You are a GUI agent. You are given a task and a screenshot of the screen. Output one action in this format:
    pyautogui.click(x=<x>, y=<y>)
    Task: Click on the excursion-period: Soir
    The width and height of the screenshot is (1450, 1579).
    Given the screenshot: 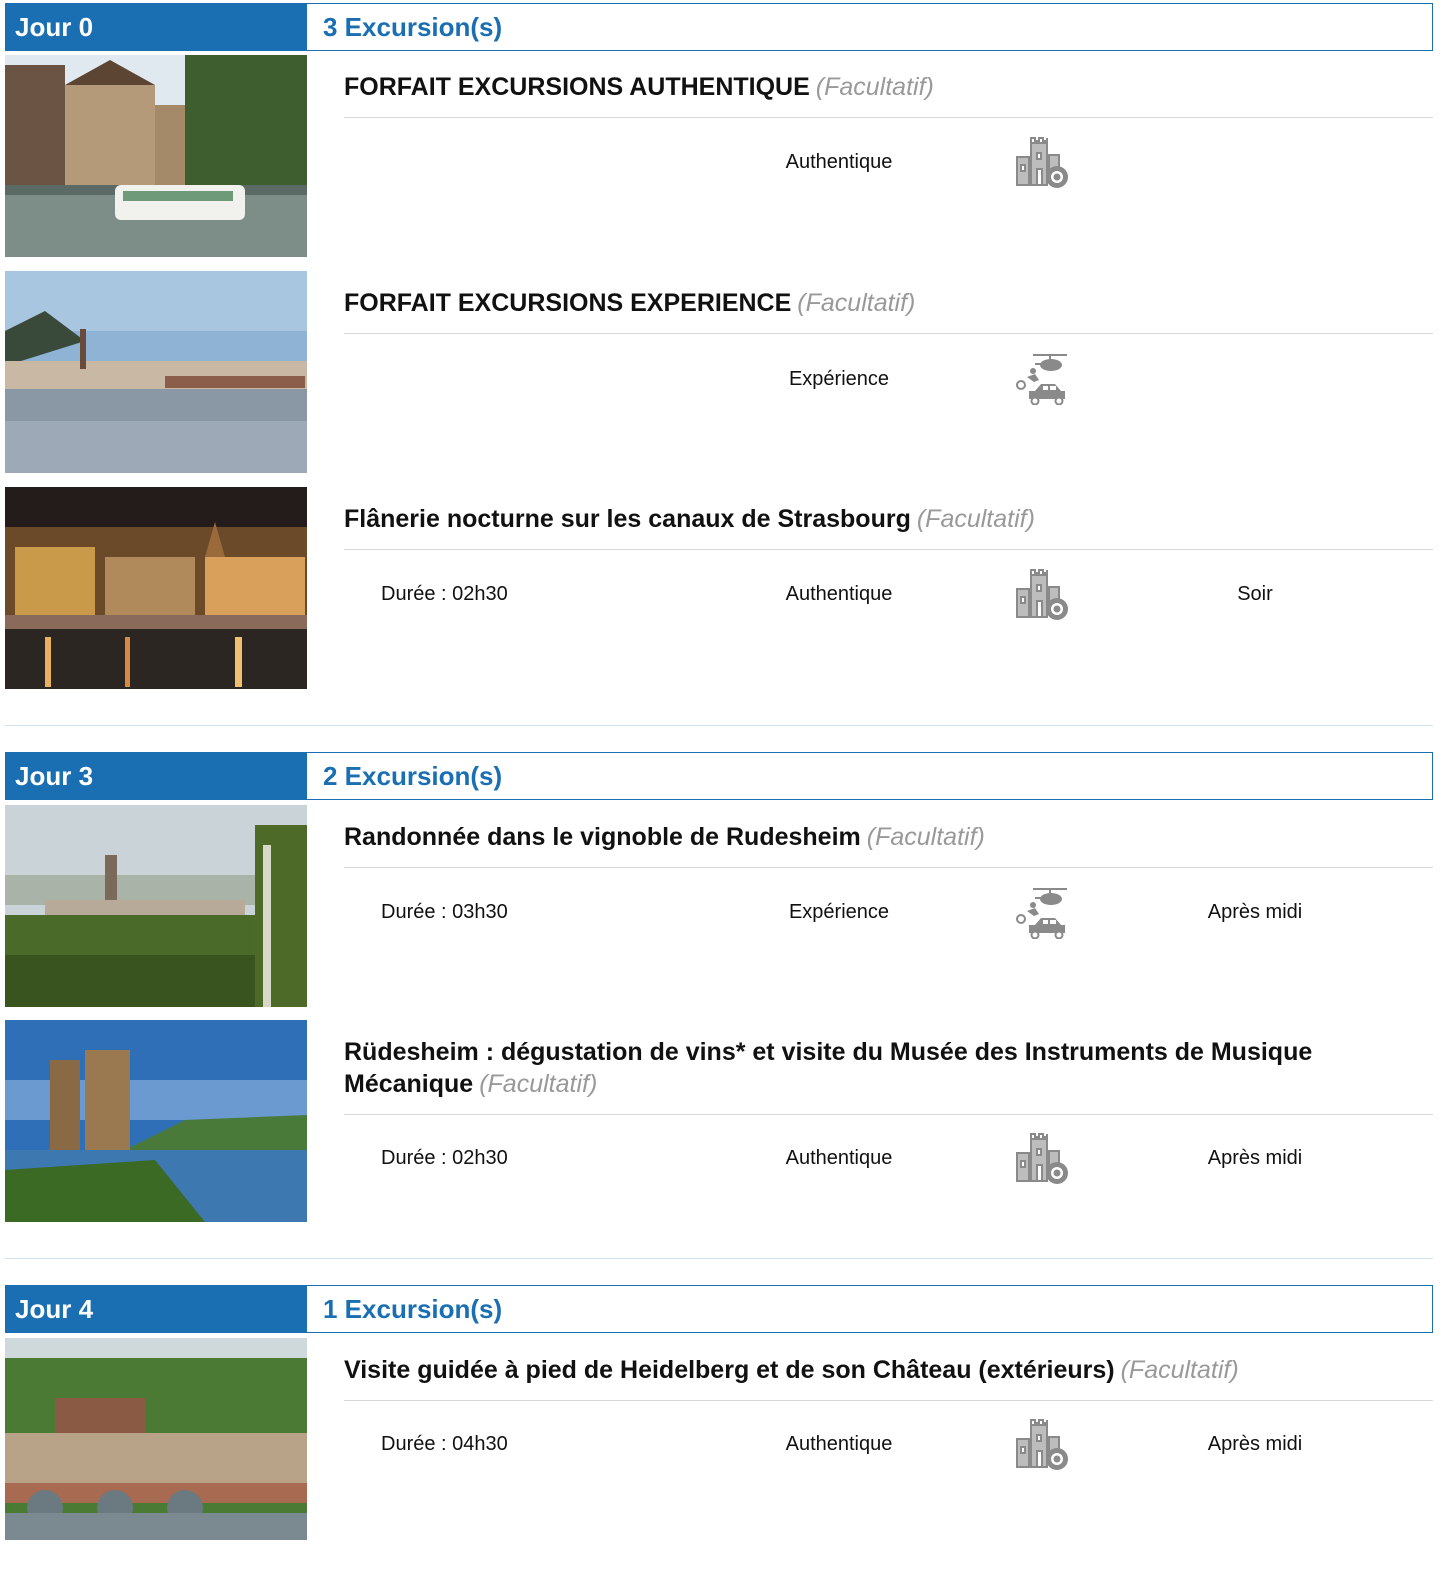 What is the action you would take?
    pyautogui.click(x=1255, y=594)
    